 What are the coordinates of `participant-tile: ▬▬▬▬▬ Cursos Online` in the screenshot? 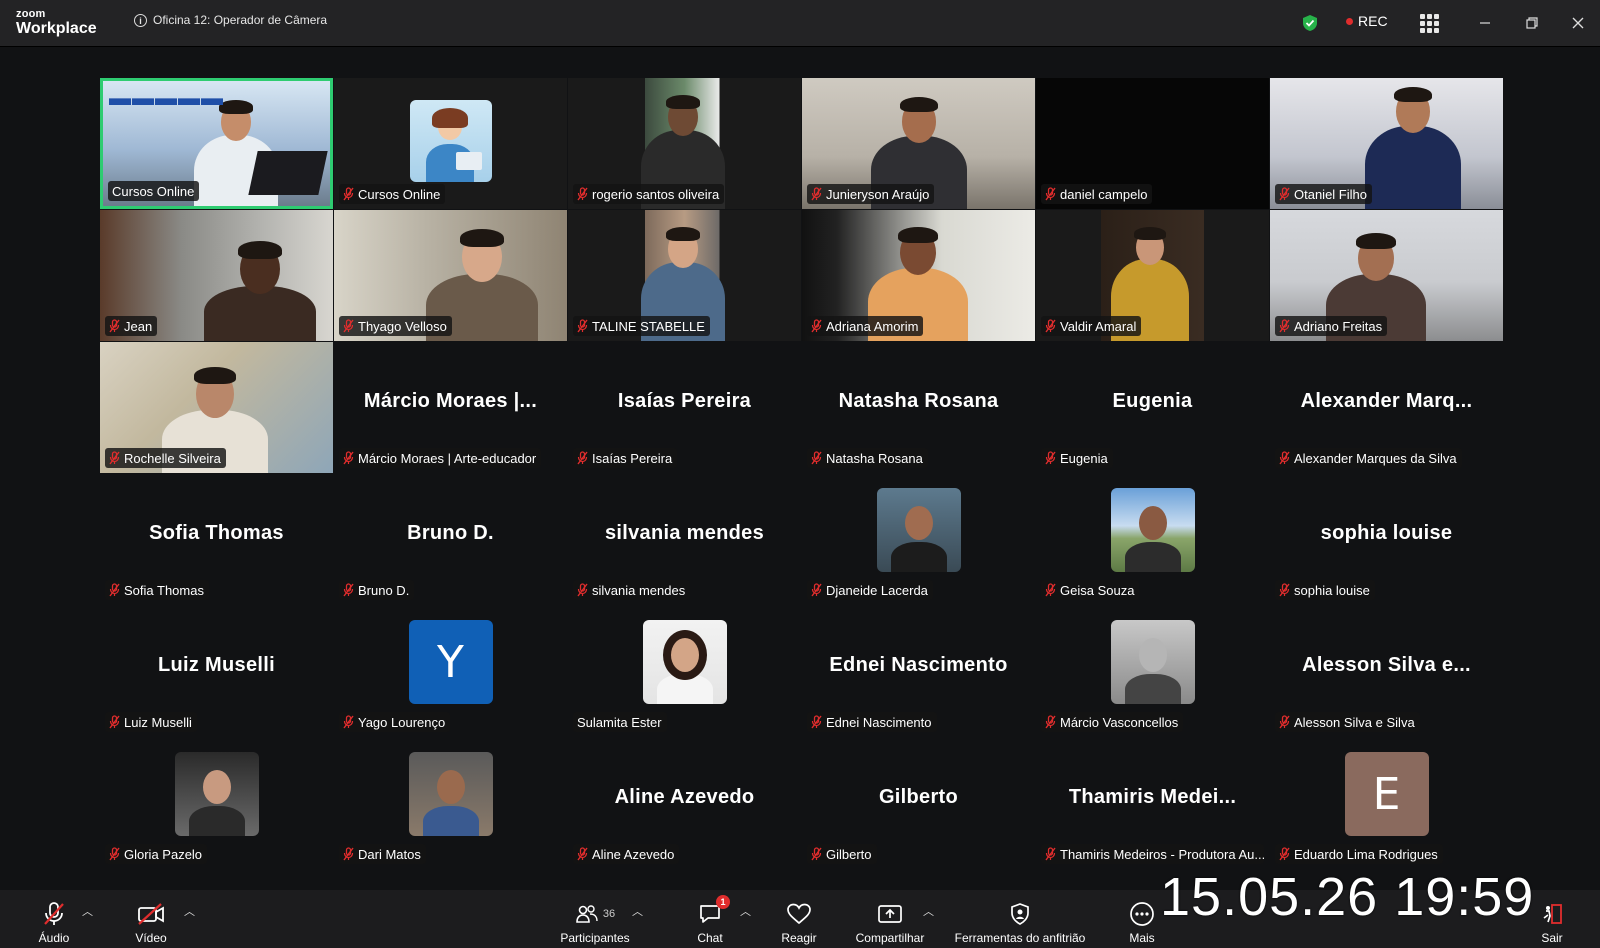 It's located at (216, 143).